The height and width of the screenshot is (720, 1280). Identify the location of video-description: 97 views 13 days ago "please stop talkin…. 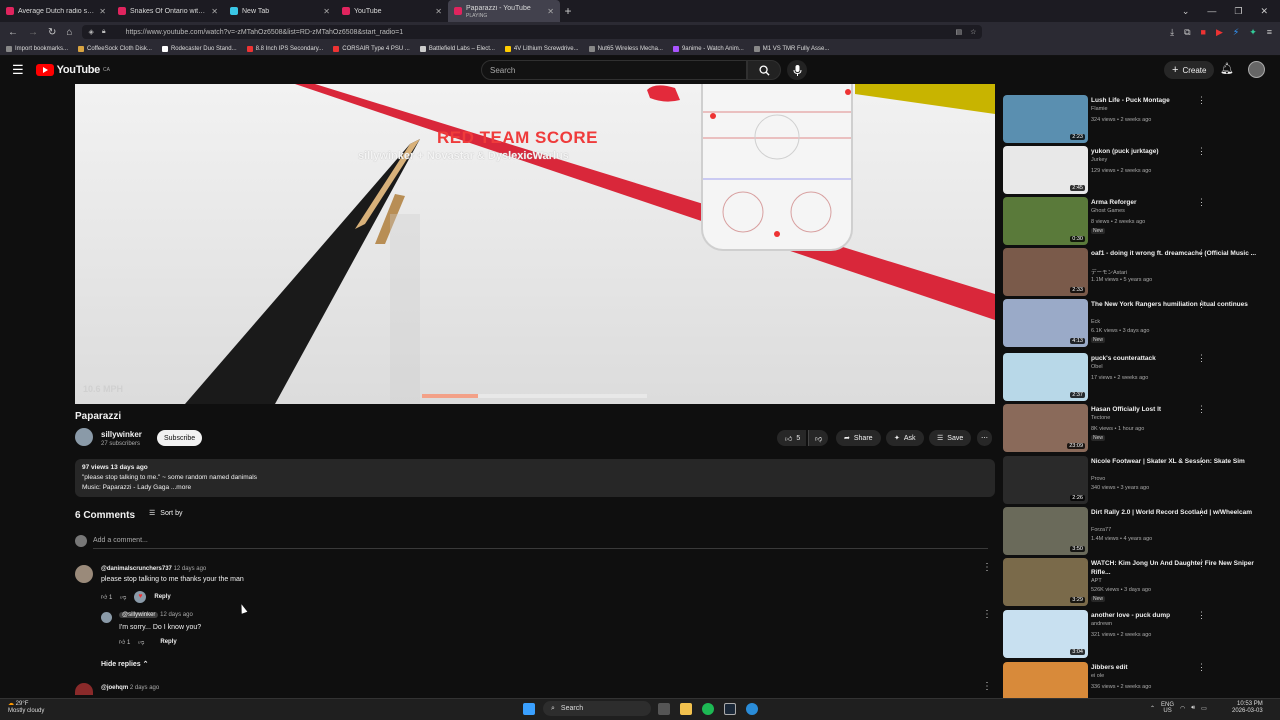
(535, 478).